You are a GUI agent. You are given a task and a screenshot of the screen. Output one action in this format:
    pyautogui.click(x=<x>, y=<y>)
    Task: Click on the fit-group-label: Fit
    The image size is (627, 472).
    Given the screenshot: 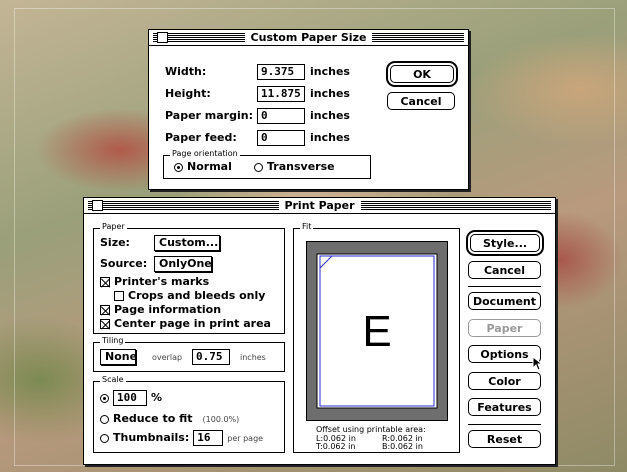 What is the action you would take?
    pyautogui.click(x=307, y=227)
    